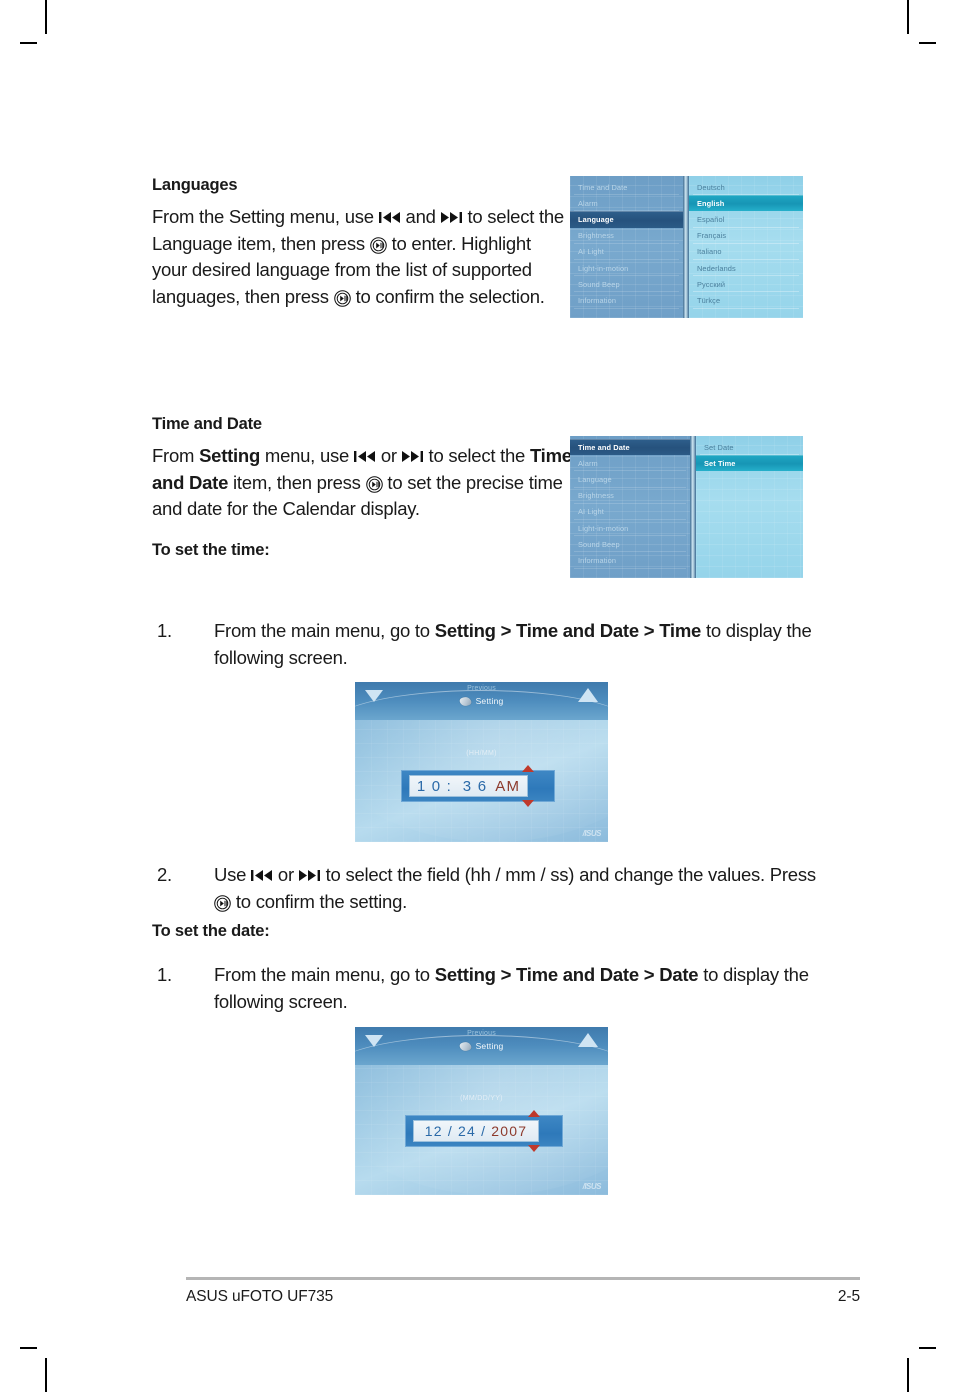  I want to click on date-year-value: 2007, so click(509, 1131).